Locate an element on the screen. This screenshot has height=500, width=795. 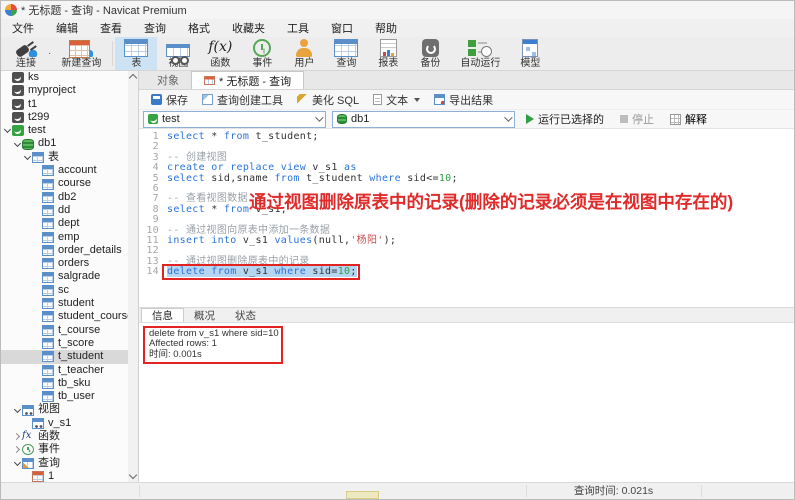
tree-item-dept: dept is located at coordinates (64, 223).